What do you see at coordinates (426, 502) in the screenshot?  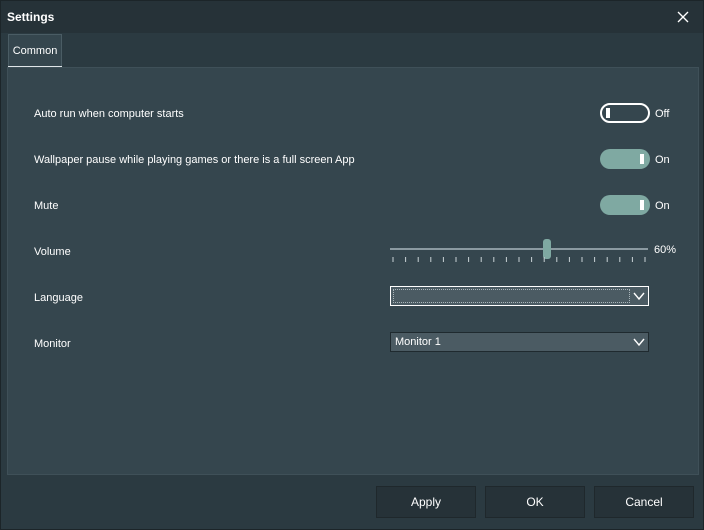 I see `apply-button: Apply` at bounding box center [426, 502].